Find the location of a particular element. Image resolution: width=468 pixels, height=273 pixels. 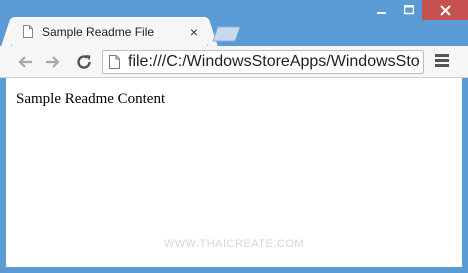

forward-arrow-icon is located at coordinates (53, 62).